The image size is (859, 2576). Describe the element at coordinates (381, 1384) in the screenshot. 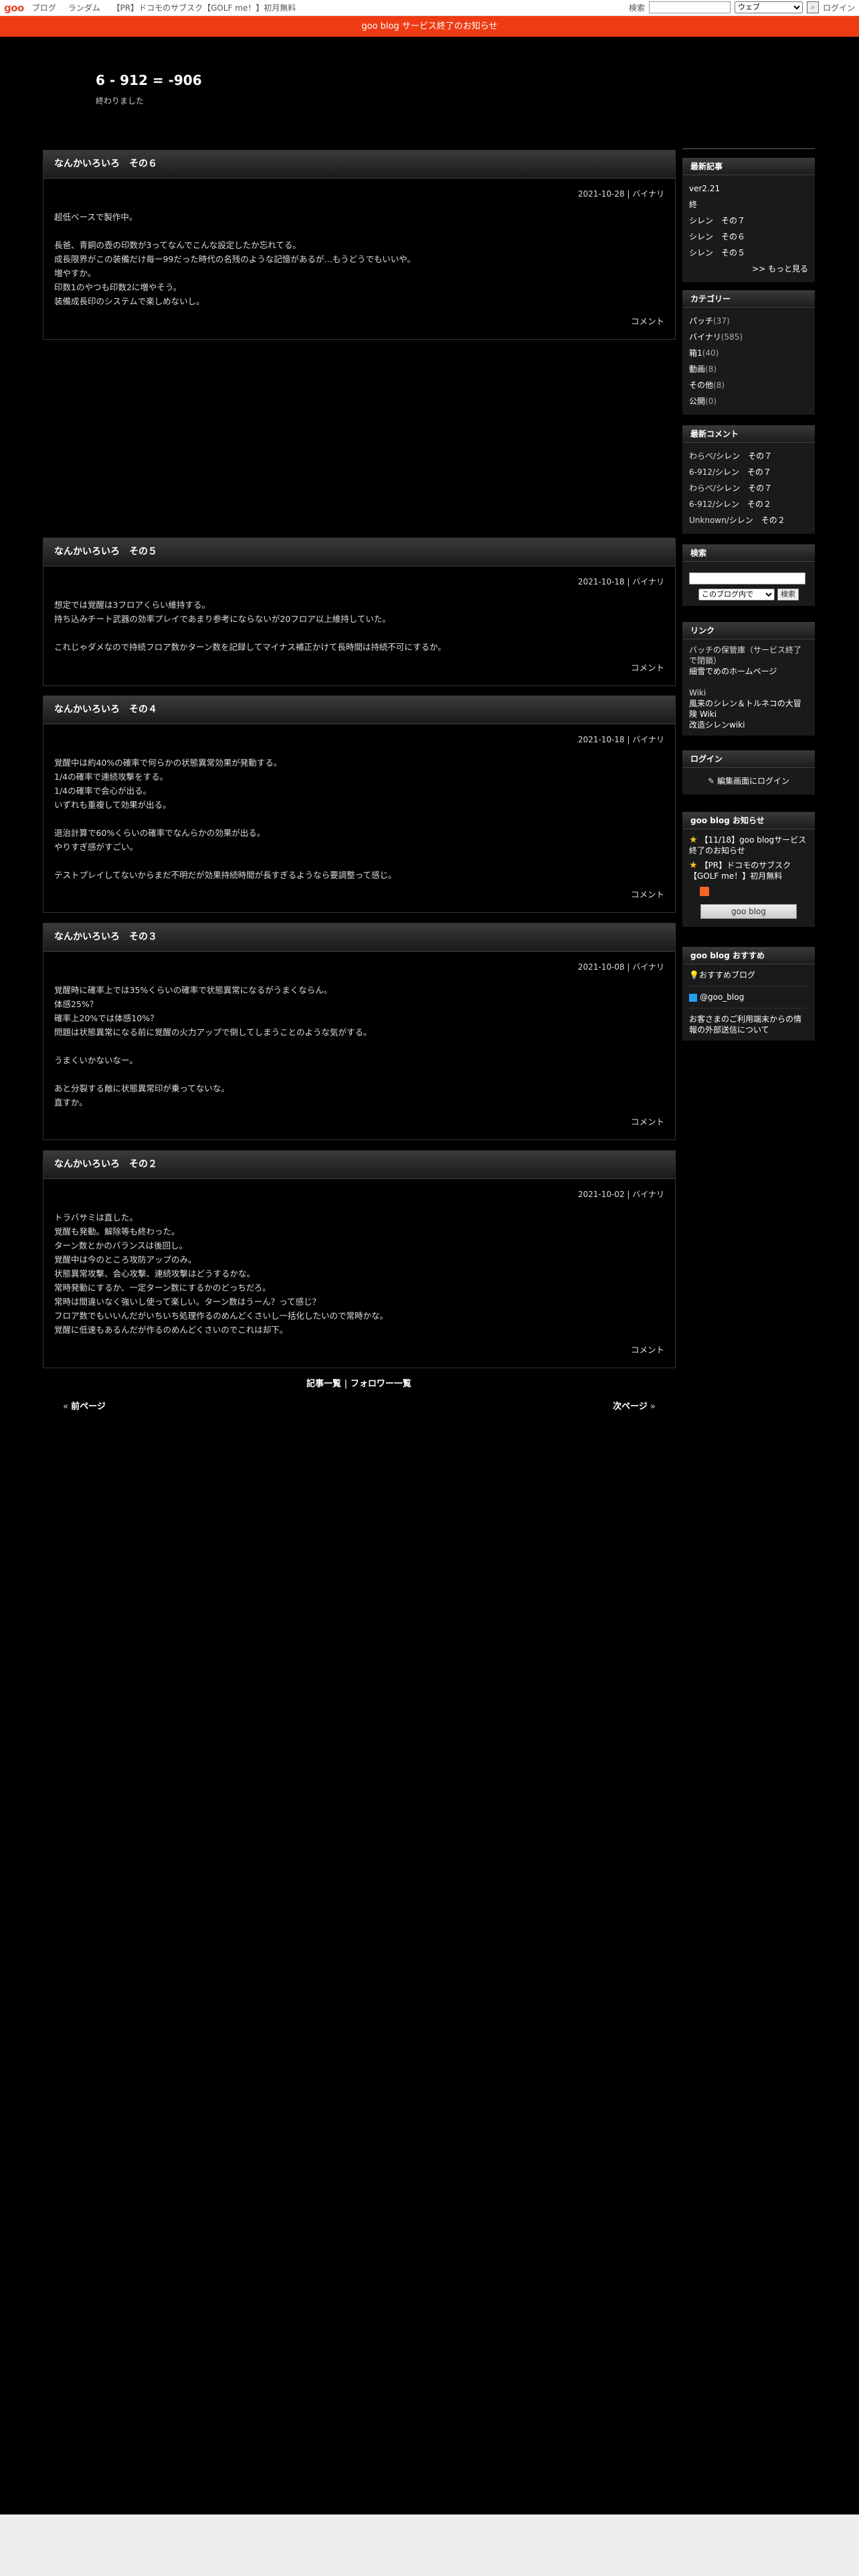

I see `follower-list-link: フォロワー一覧` at that location.